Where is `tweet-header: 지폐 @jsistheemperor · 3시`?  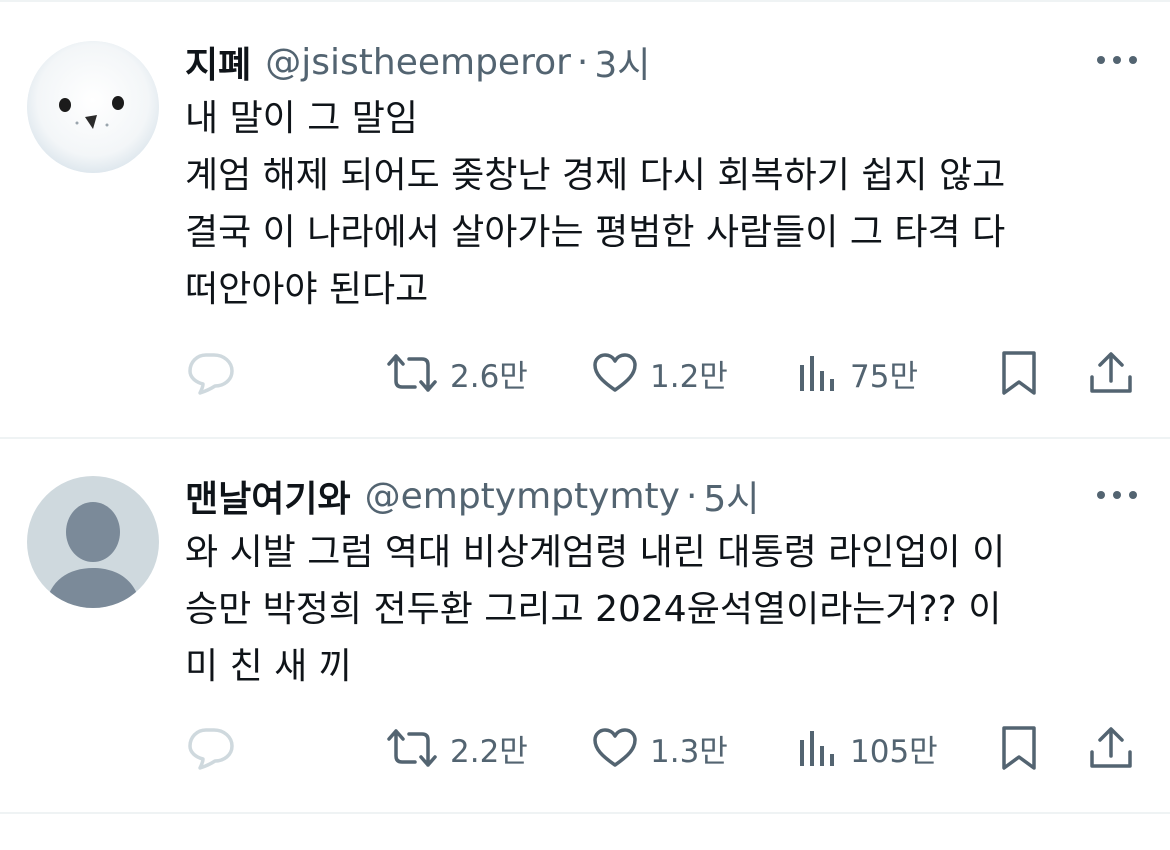
tweet-header: 지폐 @jsistheemperor · 3시 is located at coordinates (417, 62).